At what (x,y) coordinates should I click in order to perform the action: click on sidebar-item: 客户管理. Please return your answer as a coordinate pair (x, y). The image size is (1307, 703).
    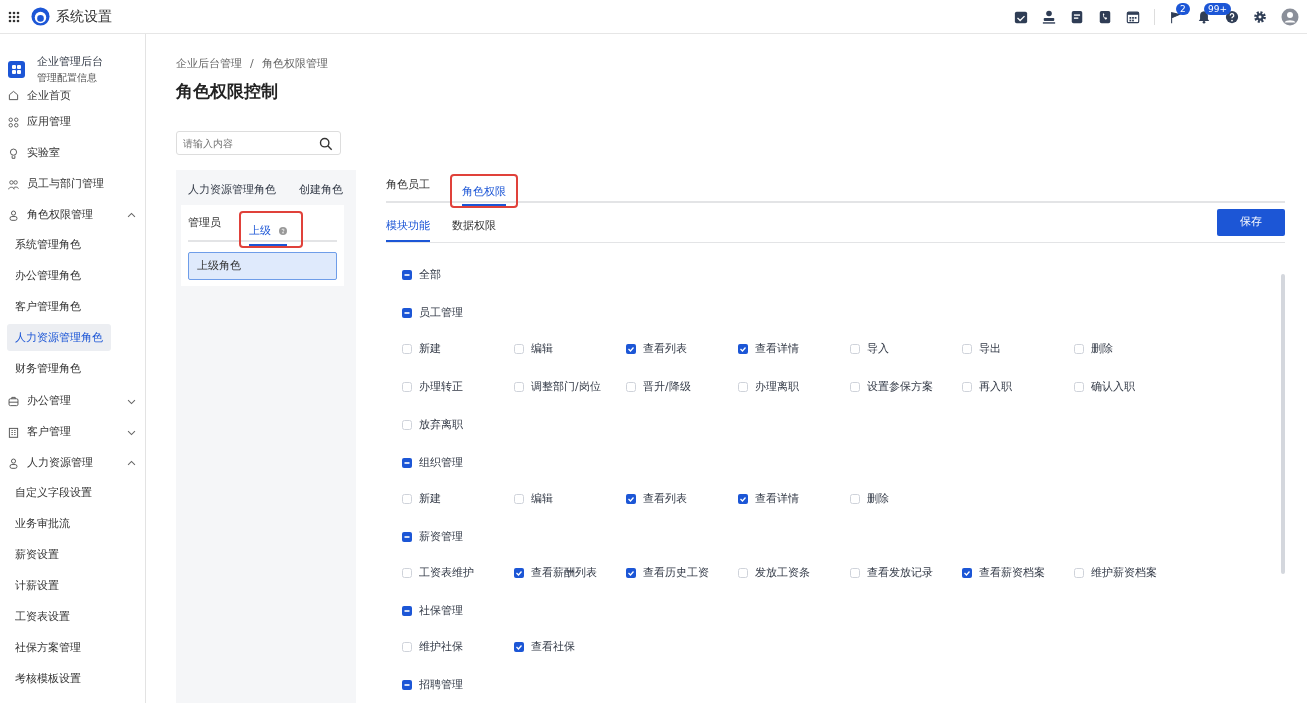
    Looking at the image, I should click on (72, 432).